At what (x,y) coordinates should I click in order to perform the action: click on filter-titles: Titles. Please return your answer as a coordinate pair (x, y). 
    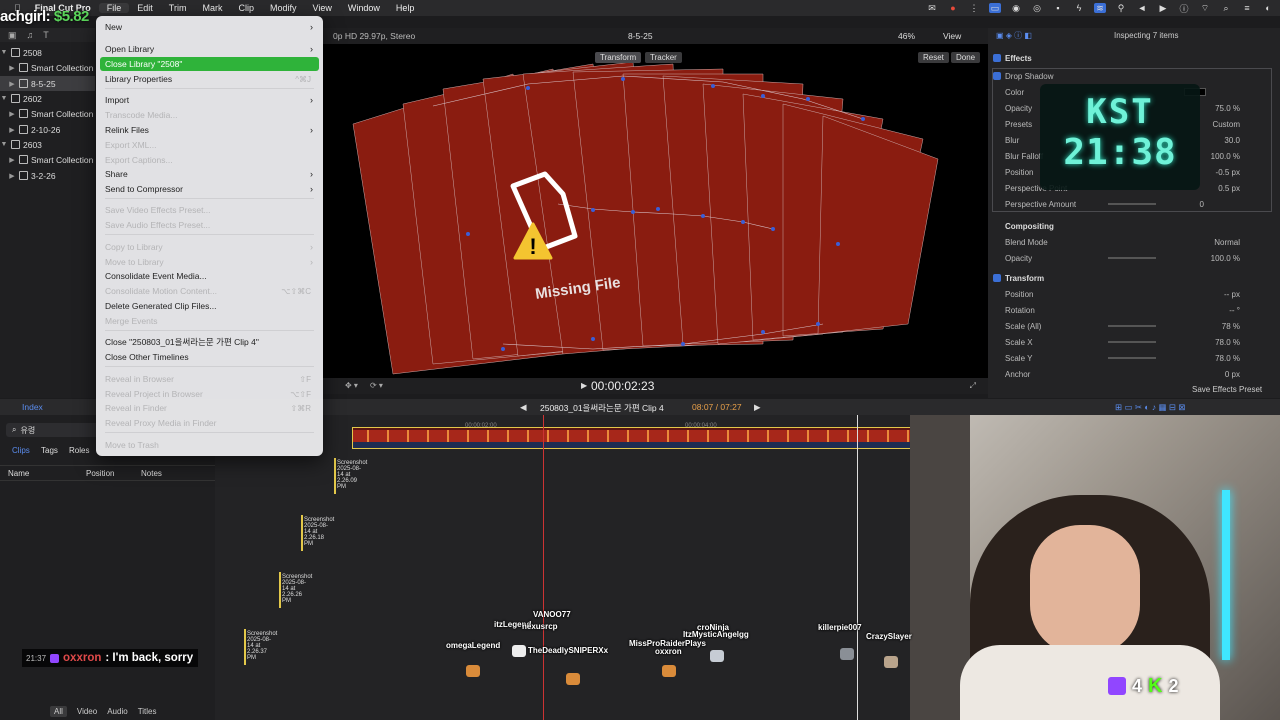
    Looking at the image, I should click on (147, 711).